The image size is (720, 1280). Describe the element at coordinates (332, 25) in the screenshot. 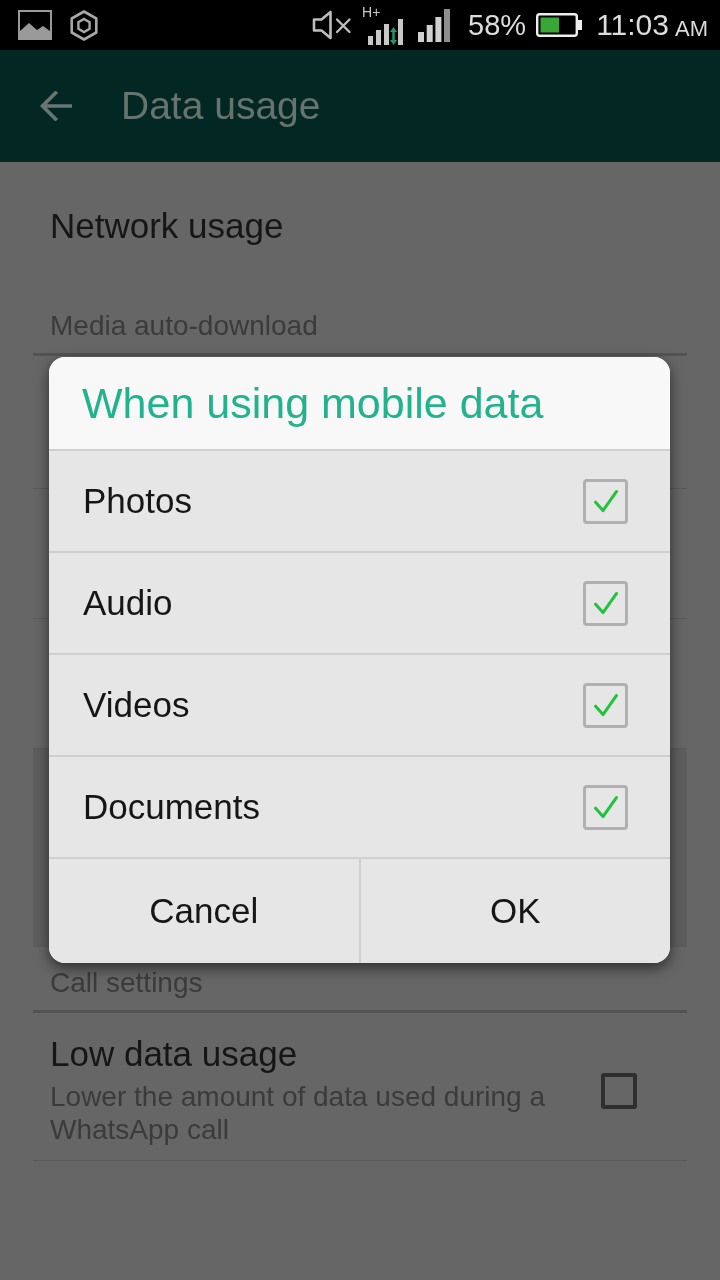

I see `muted-speaker-icon` at that location.